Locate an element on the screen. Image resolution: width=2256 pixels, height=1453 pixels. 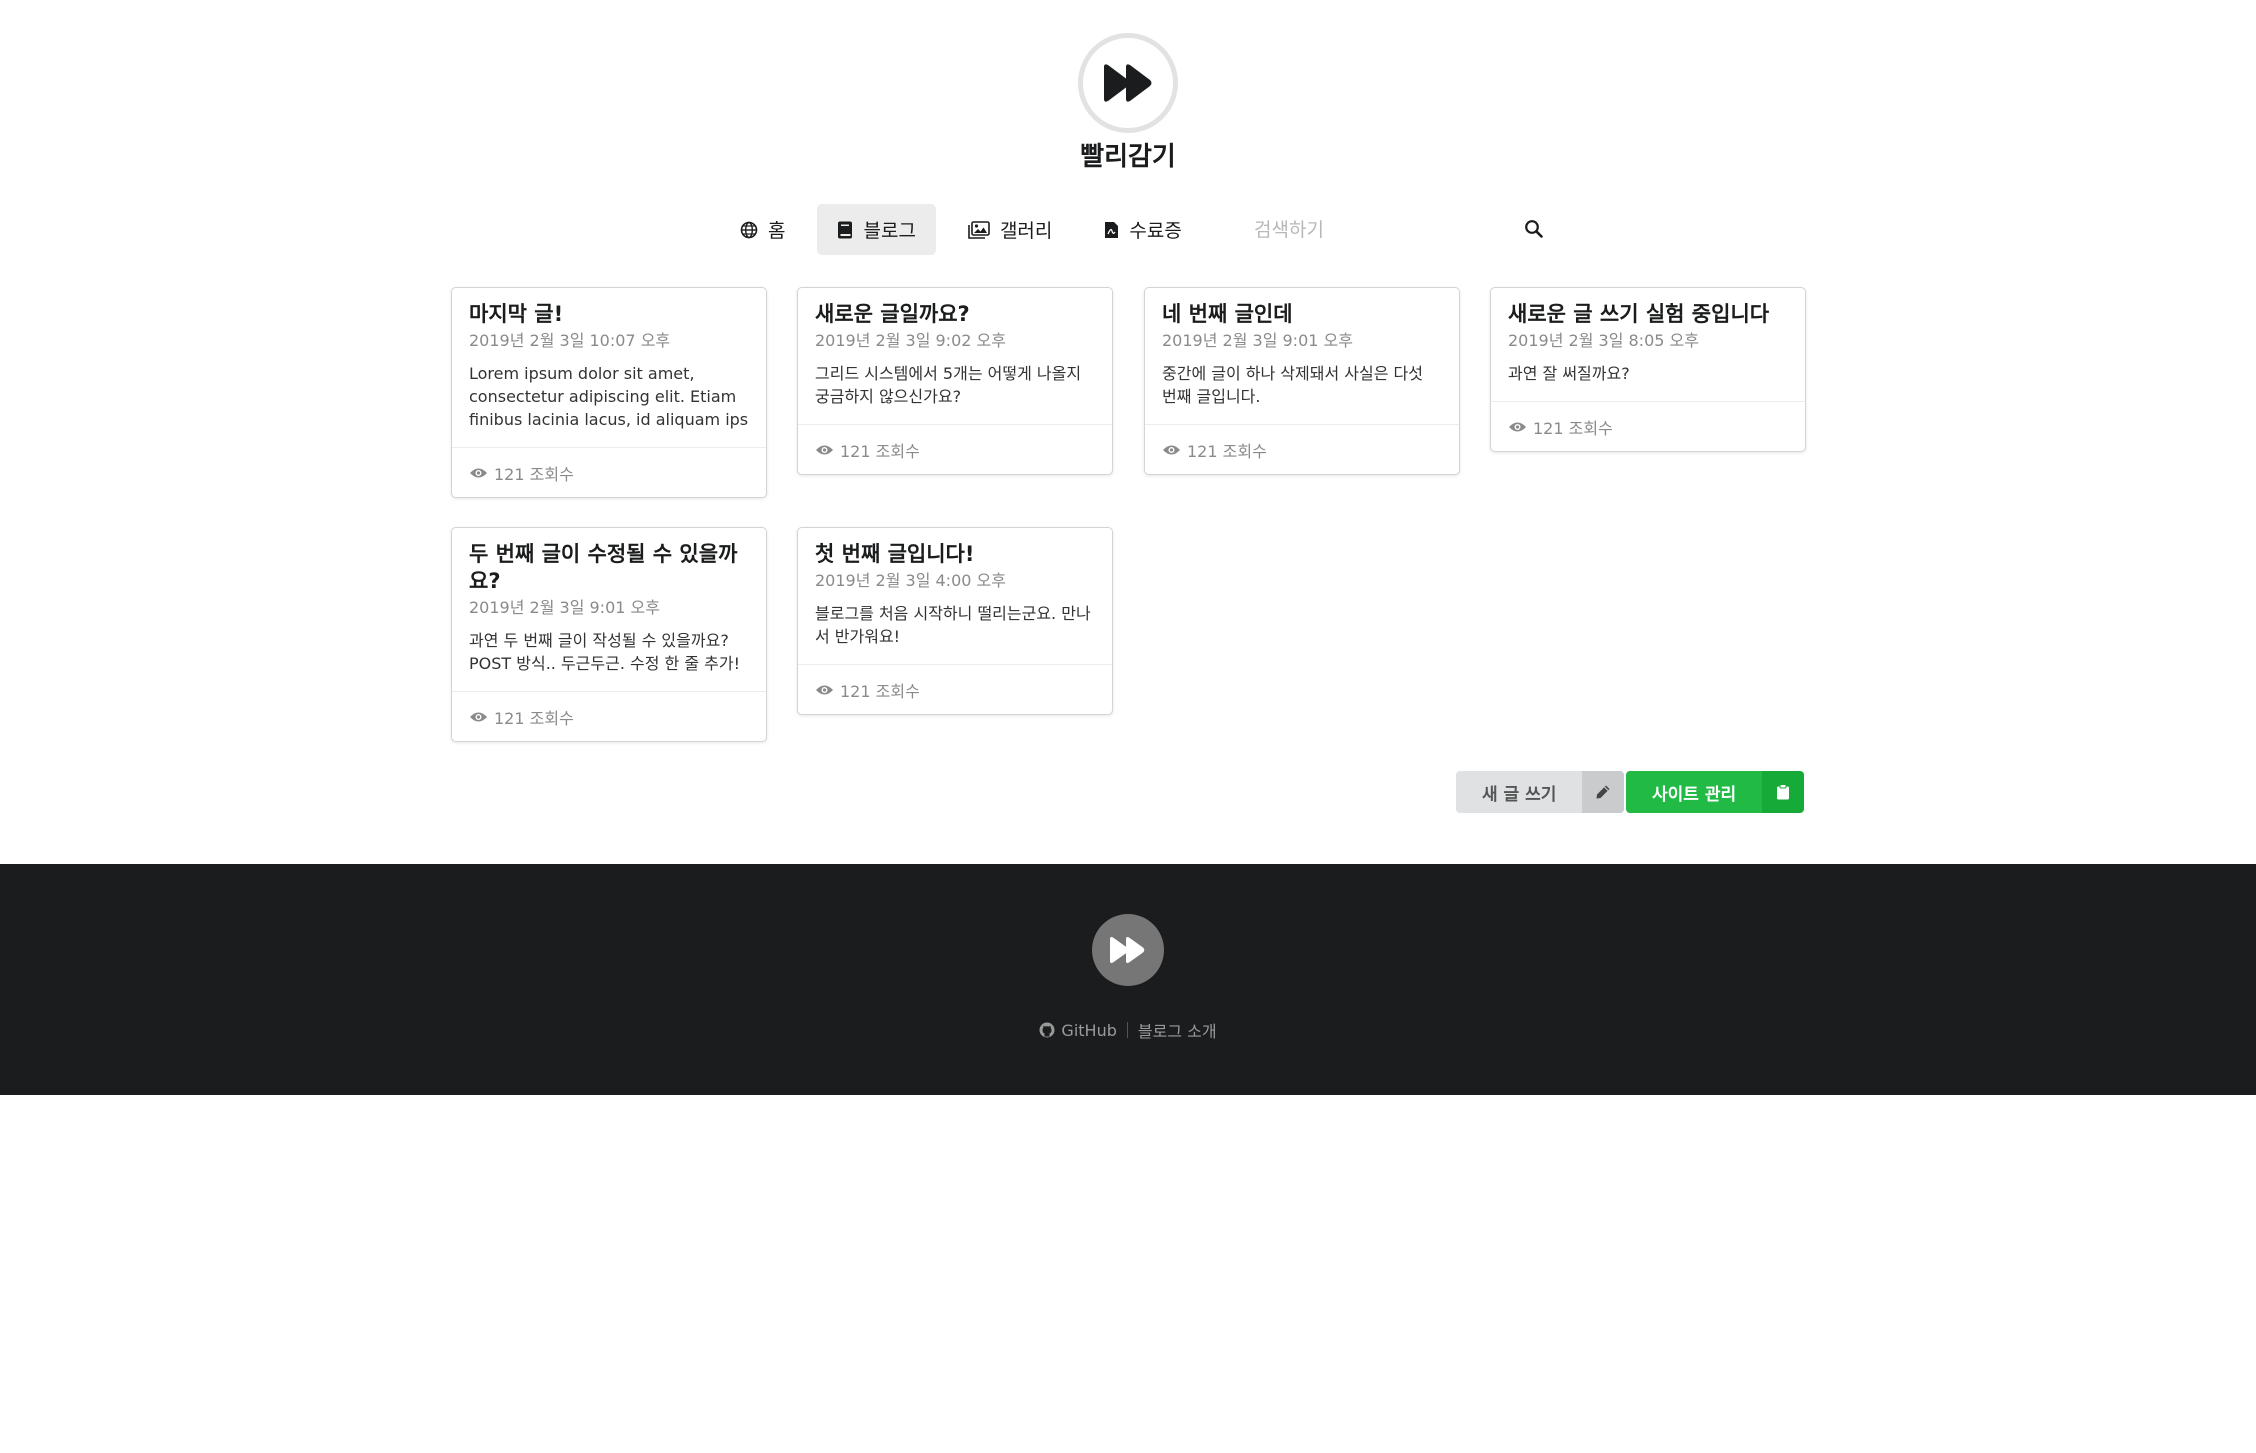
footer-logo is located at coordinates (1128, 950).